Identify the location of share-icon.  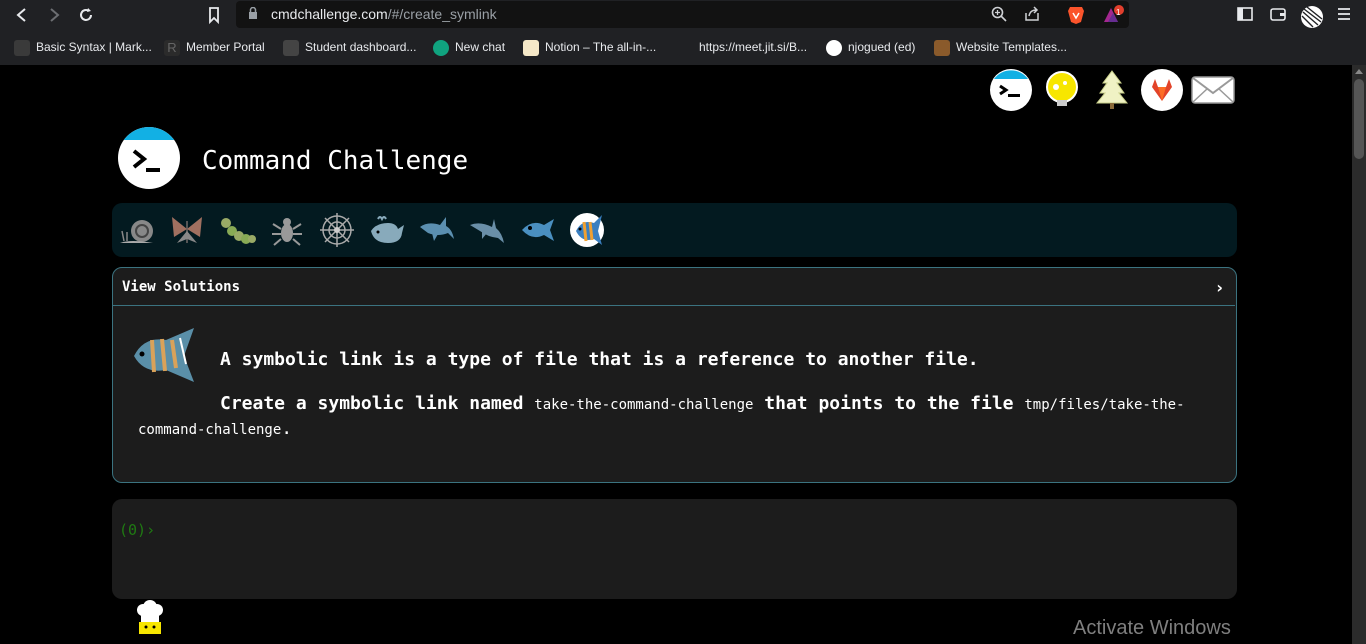
(1032, 15).